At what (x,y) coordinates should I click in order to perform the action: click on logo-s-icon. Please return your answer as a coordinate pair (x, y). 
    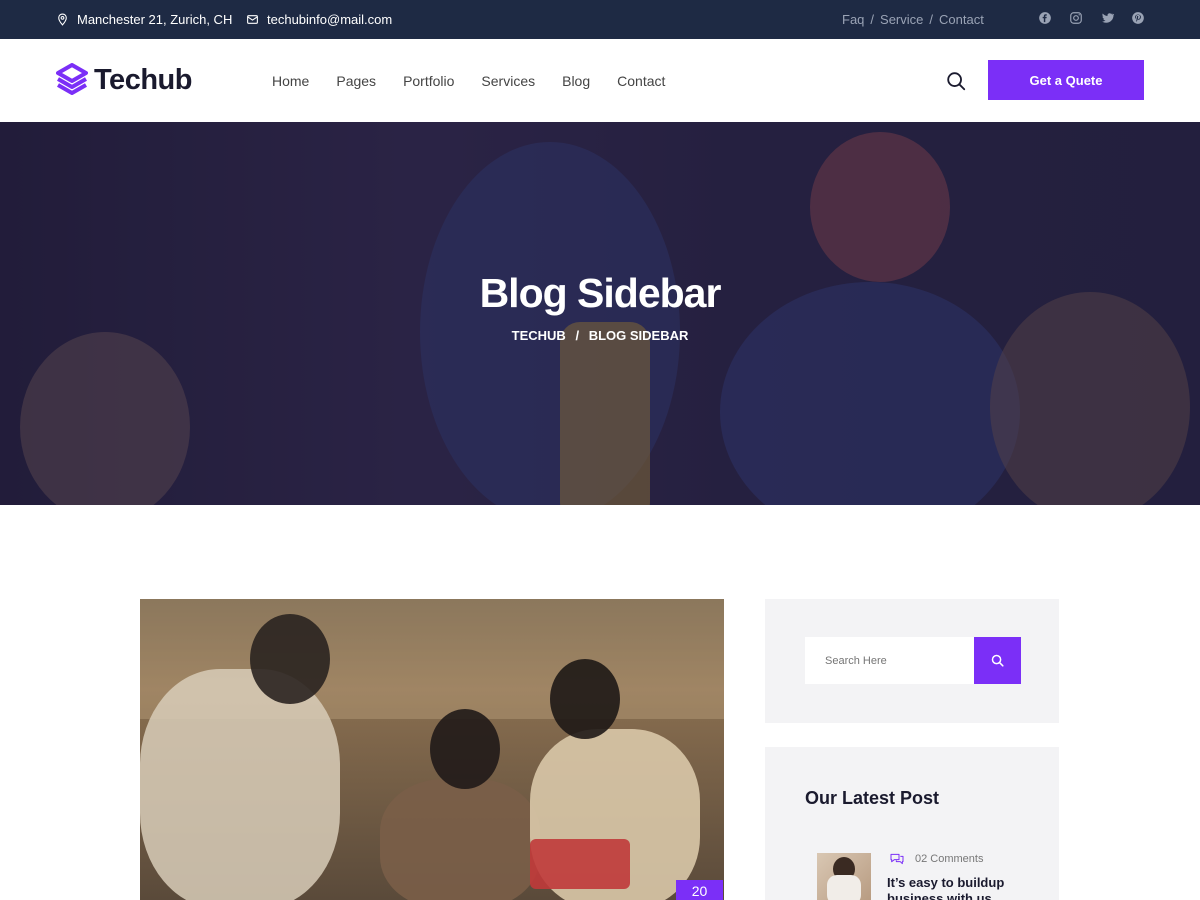
    Looking at the image, I should click on (72, 79).